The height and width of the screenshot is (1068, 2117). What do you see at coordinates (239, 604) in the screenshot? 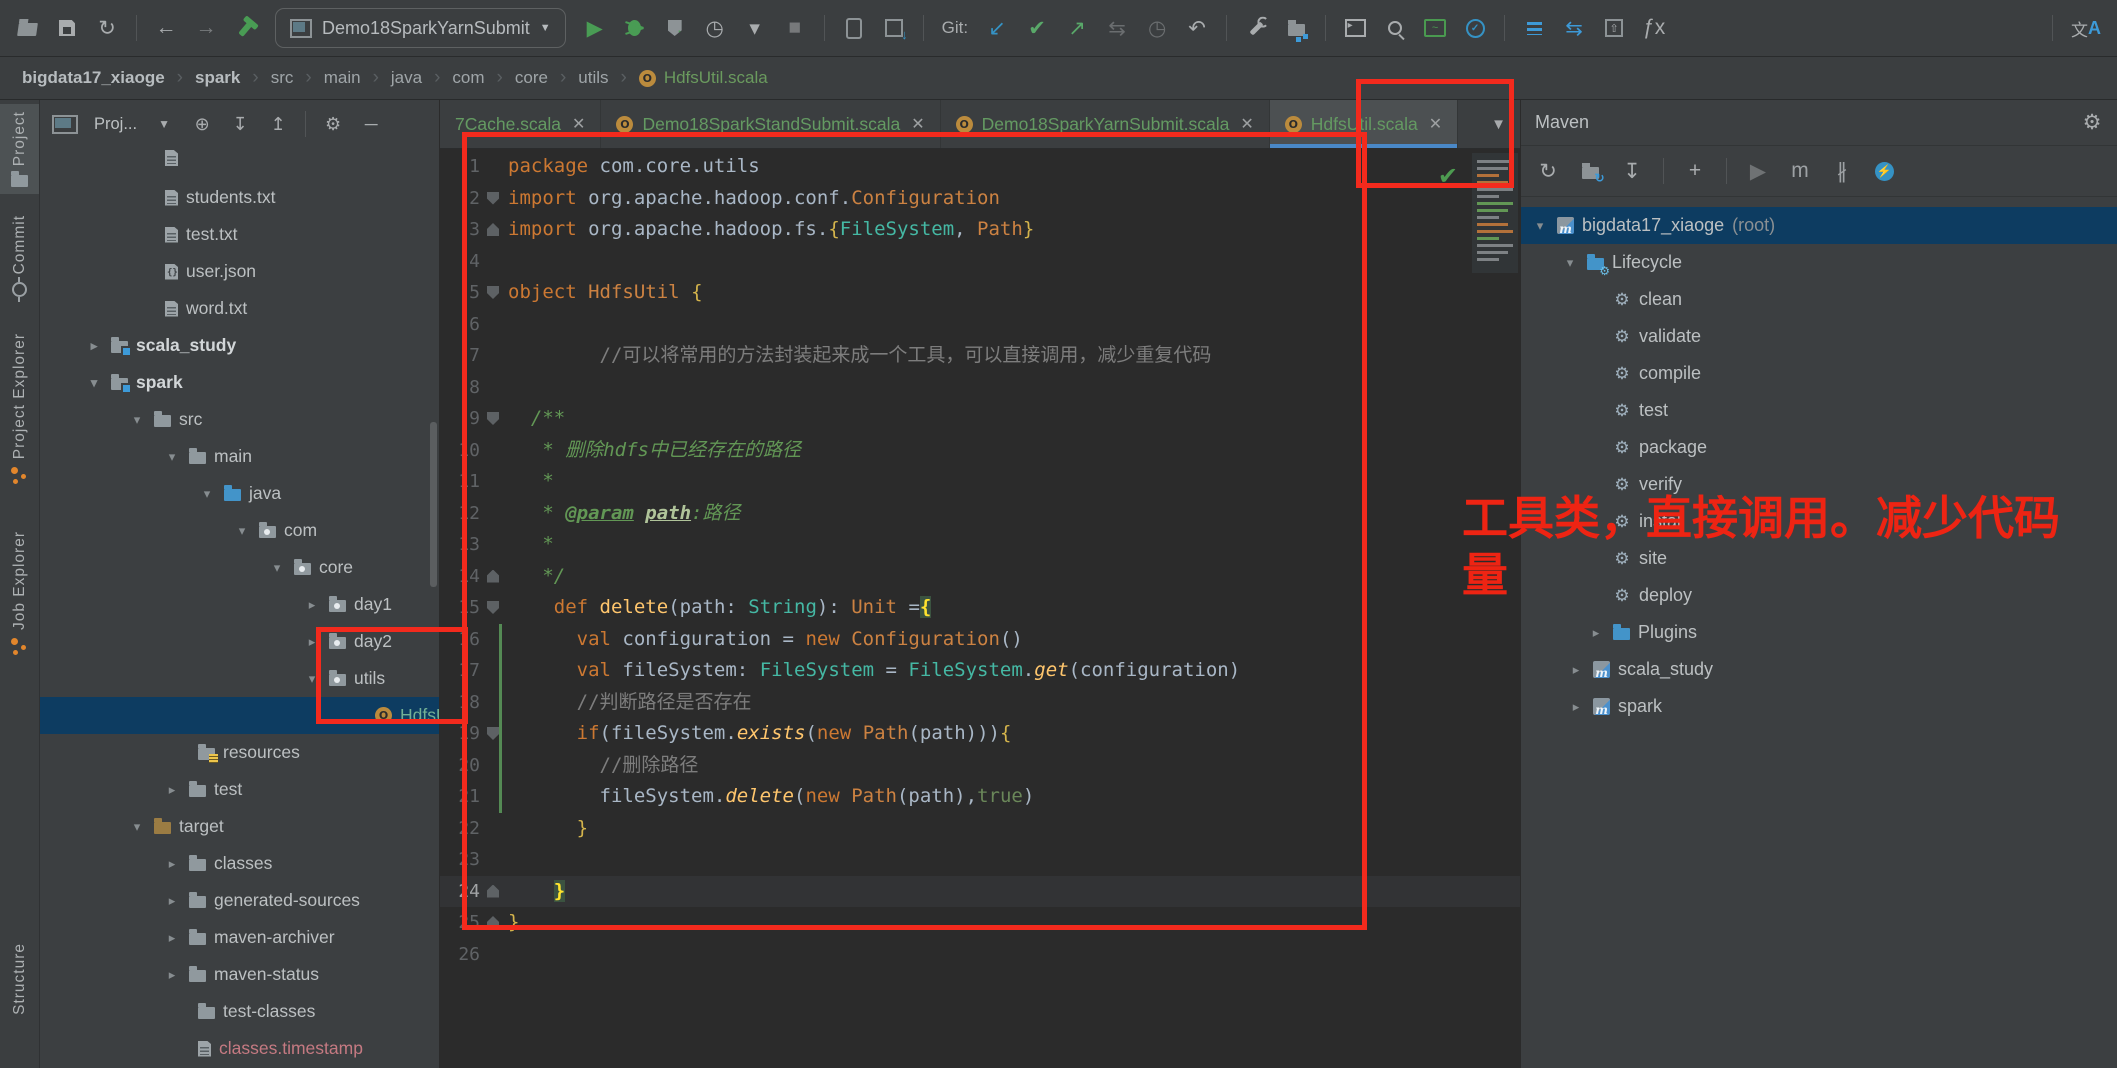
I see `tree-item: ▸ day1` at bounding box center [239, 604].